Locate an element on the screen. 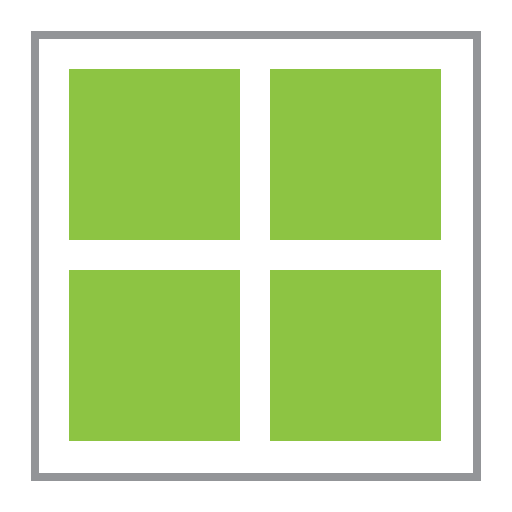 The image size is (512, 512). grid-tile-bottom-right is located at coordinates (355, 355).